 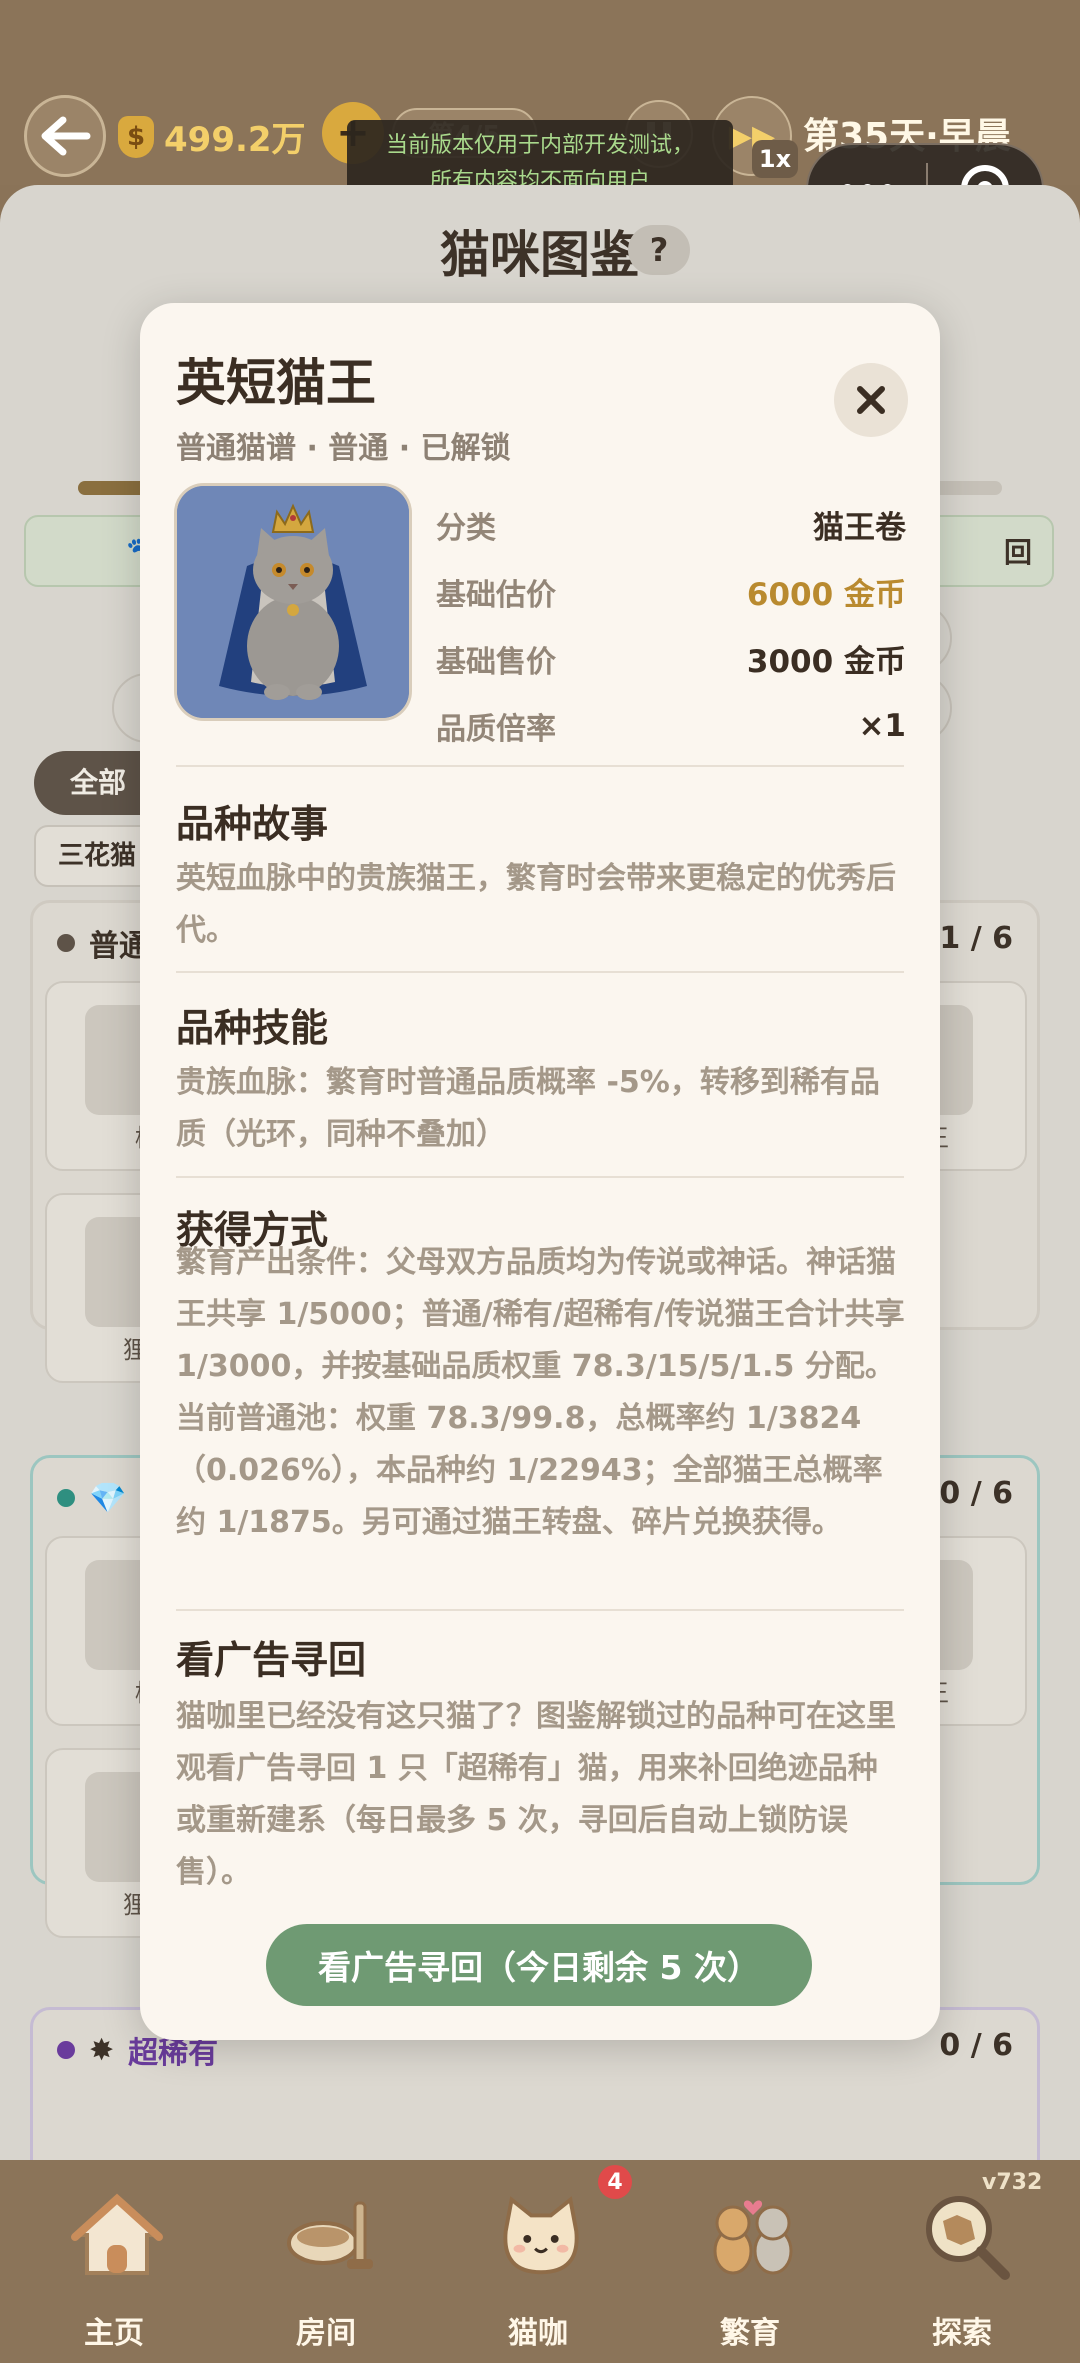 I want to click on crowned-cat-image, so click(x=293, y=602).